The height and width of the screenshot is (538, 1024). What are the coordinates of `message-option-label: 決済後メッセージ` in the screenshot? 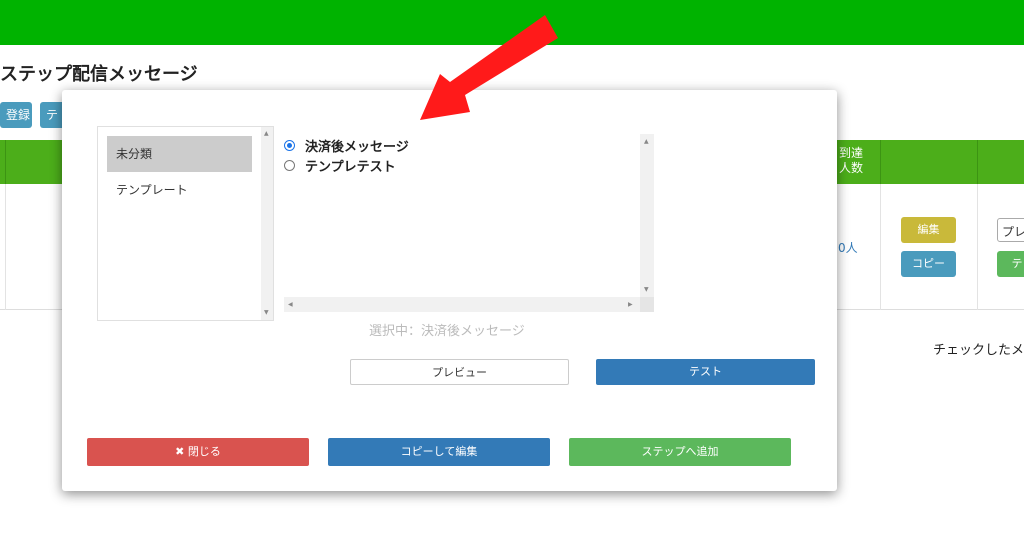 It's located at (357, 147).